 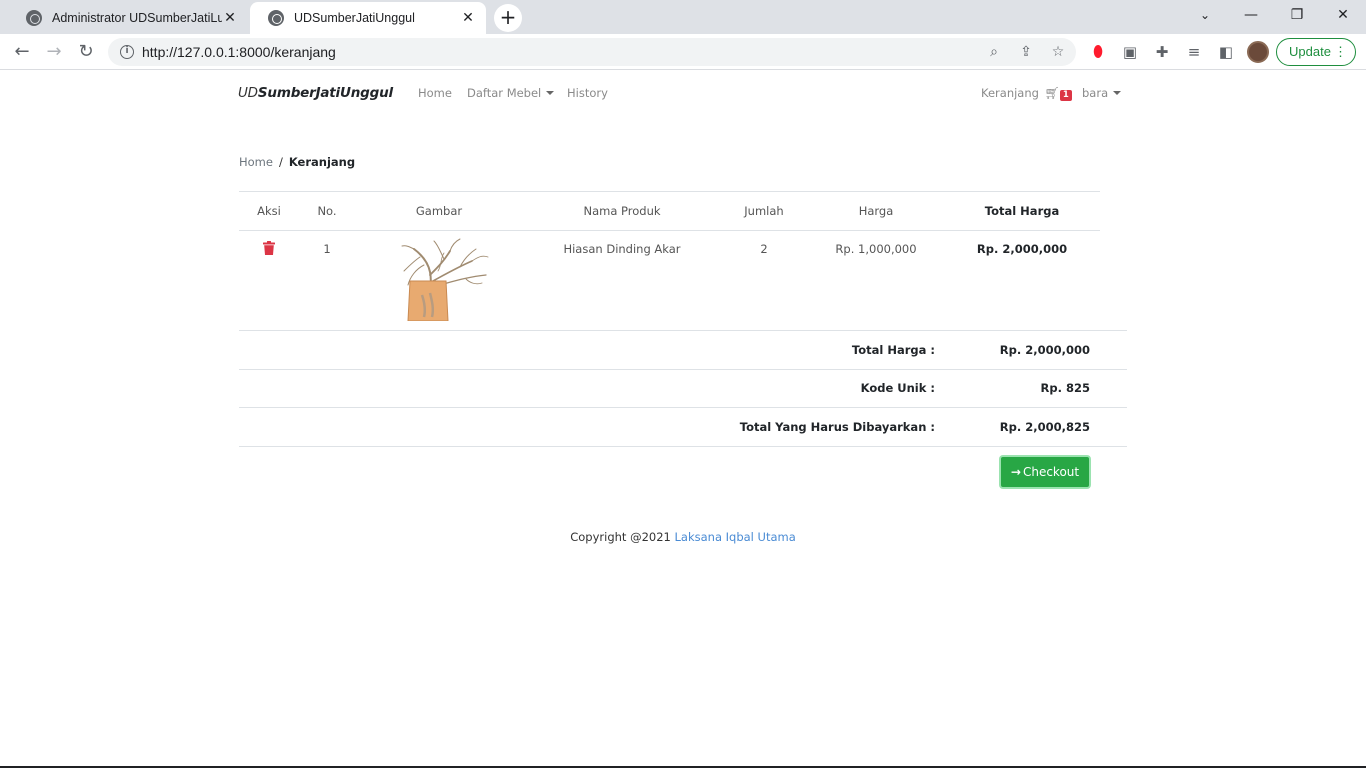 What do you see at coordinates (269, 211) in the screenshot?
I see `header-aksi: Aksi` at bounding box center [269, 211].